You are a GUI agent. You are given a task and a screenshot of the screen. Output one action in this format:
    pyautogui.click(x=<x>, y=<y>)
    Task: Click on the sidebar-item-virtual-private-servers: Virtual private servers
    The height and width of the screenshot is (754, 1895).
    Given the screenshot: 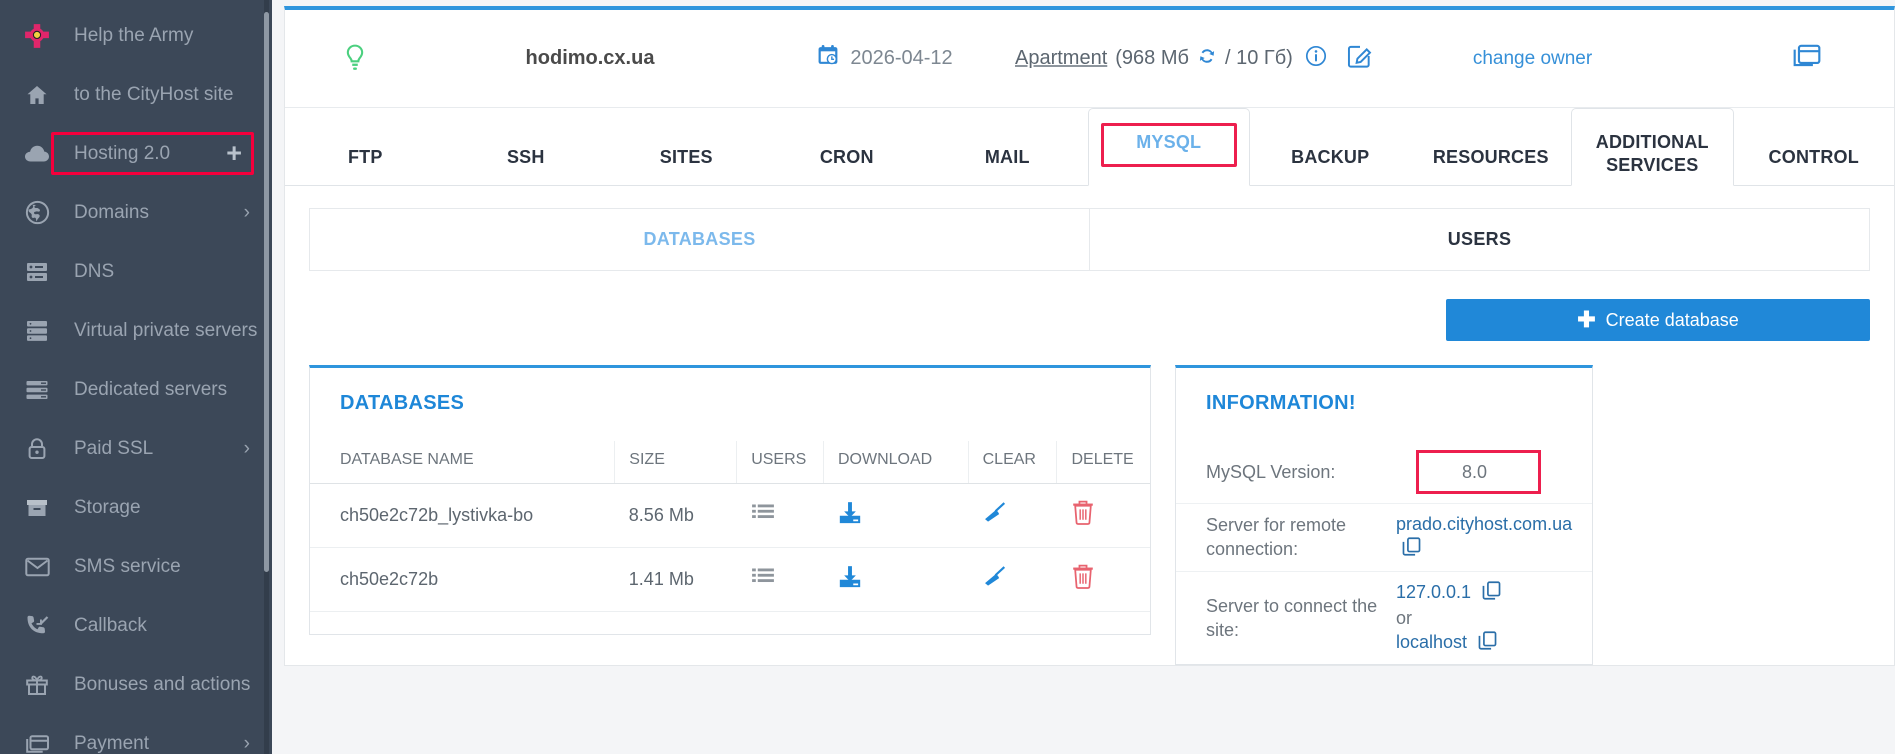 What is the action you would take?
    pyautogui.click(x=136, y=330)
    